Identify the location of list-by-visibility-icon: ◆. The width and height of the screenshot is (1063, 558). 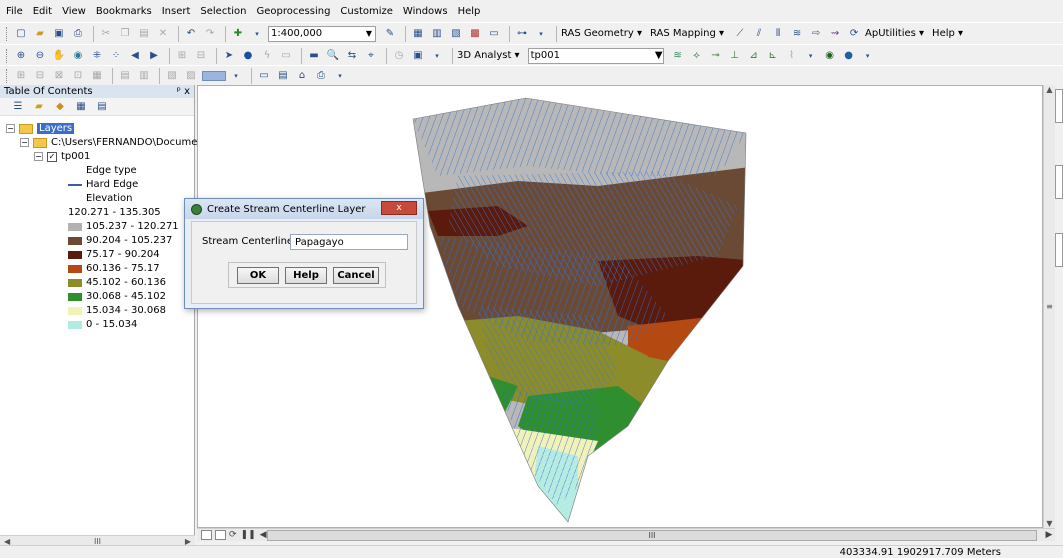
(60, 107).